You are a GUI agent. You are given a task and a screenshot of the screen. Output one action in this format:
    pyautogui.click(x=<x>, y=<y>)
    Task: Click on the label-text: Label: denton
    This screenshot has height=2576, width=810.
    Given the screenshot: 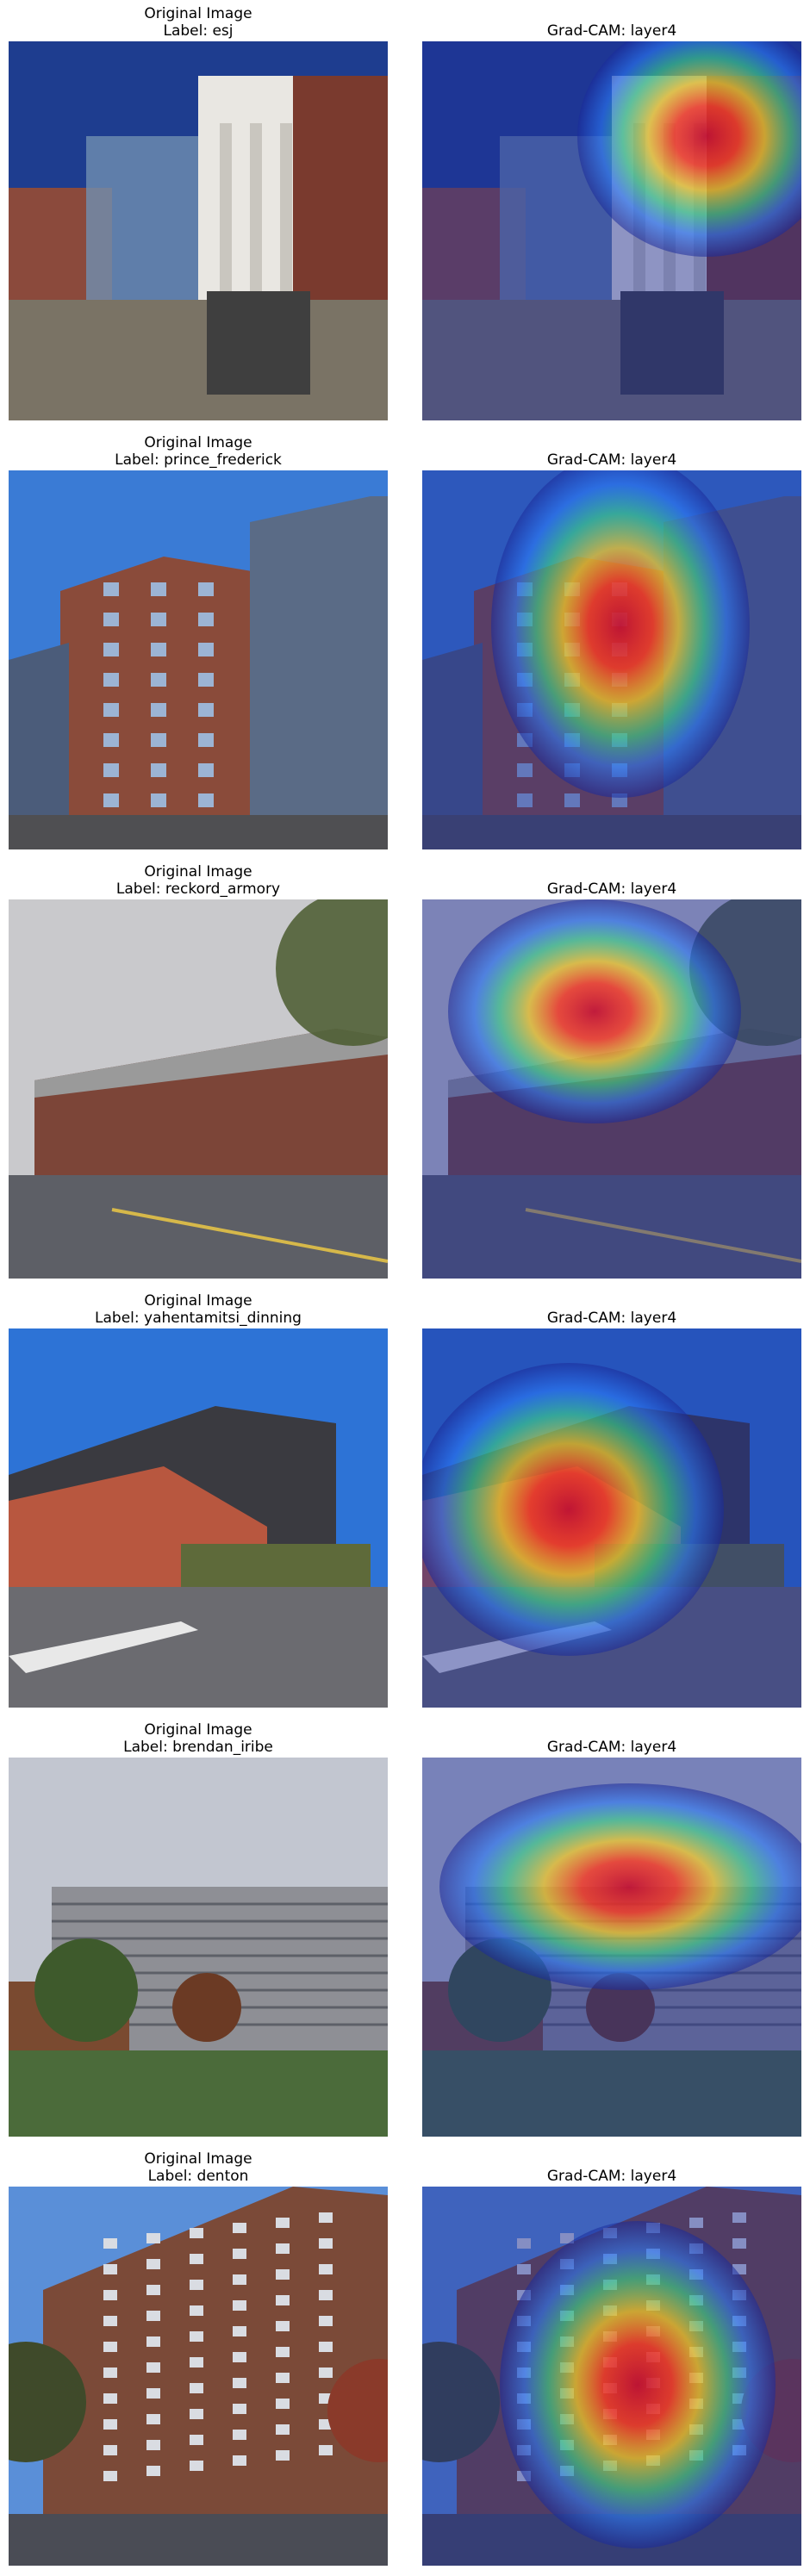 What is the action you would take?
    pyautogui.click(x=198, y=2177)
    